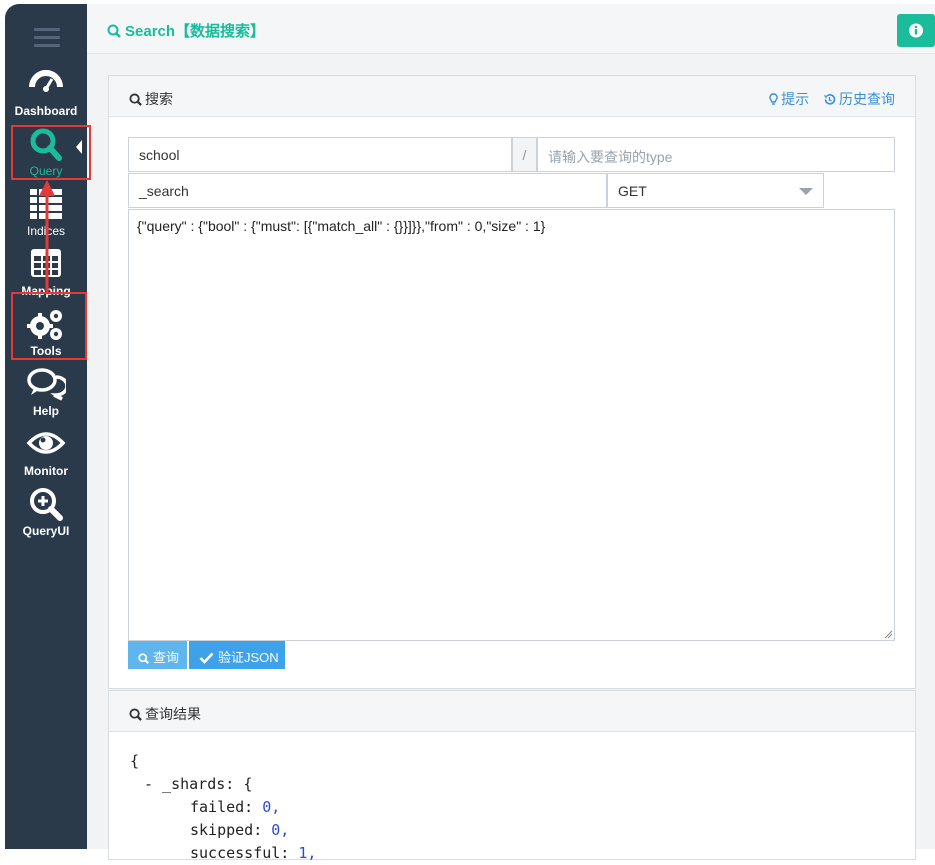 This screenshot has width=935, height=865. Describe the element at coordinates (51, 152) in the screenshot. I see `highlight-box-query` at that location.